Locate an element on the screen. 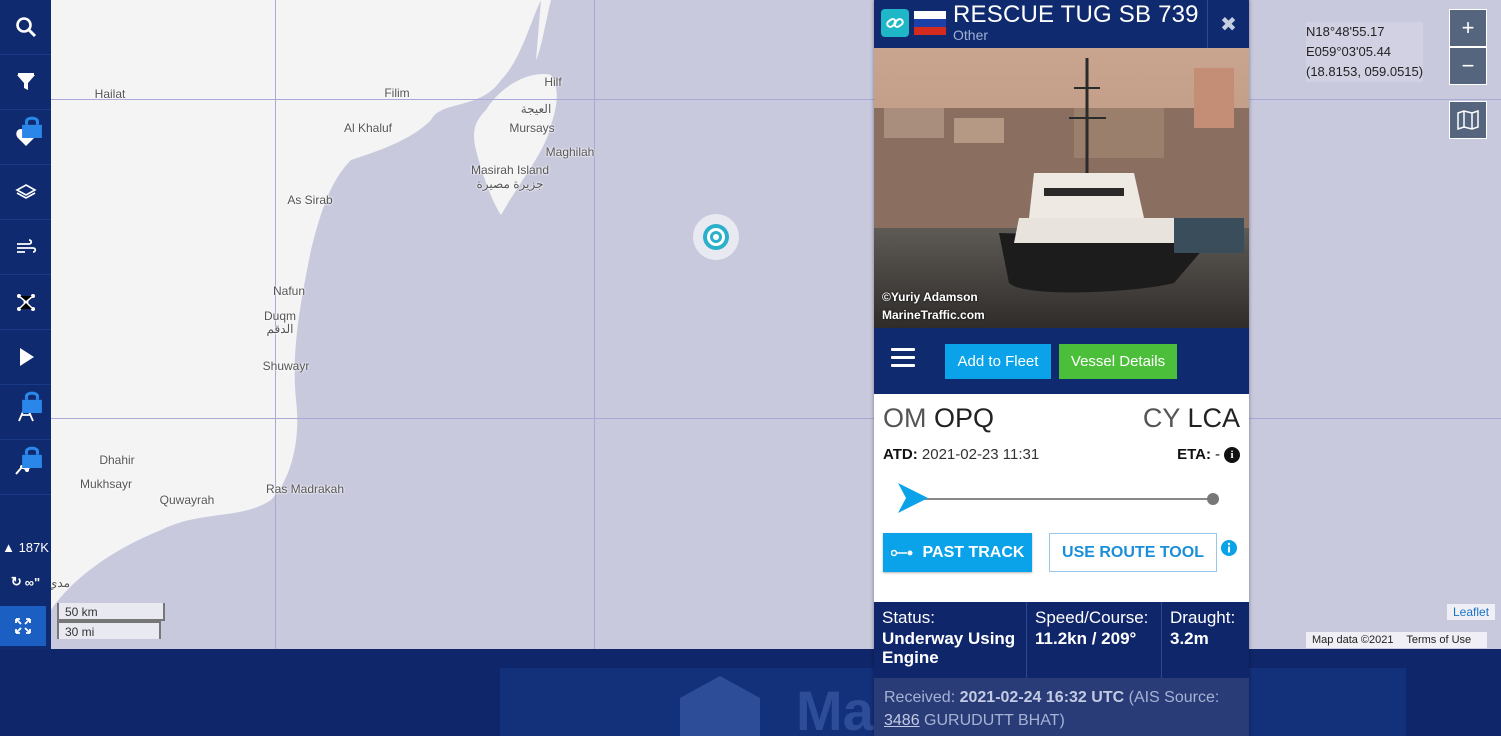 This screenshot has width=1501, height=736. expand-icon is located at coordinates (23, 626).